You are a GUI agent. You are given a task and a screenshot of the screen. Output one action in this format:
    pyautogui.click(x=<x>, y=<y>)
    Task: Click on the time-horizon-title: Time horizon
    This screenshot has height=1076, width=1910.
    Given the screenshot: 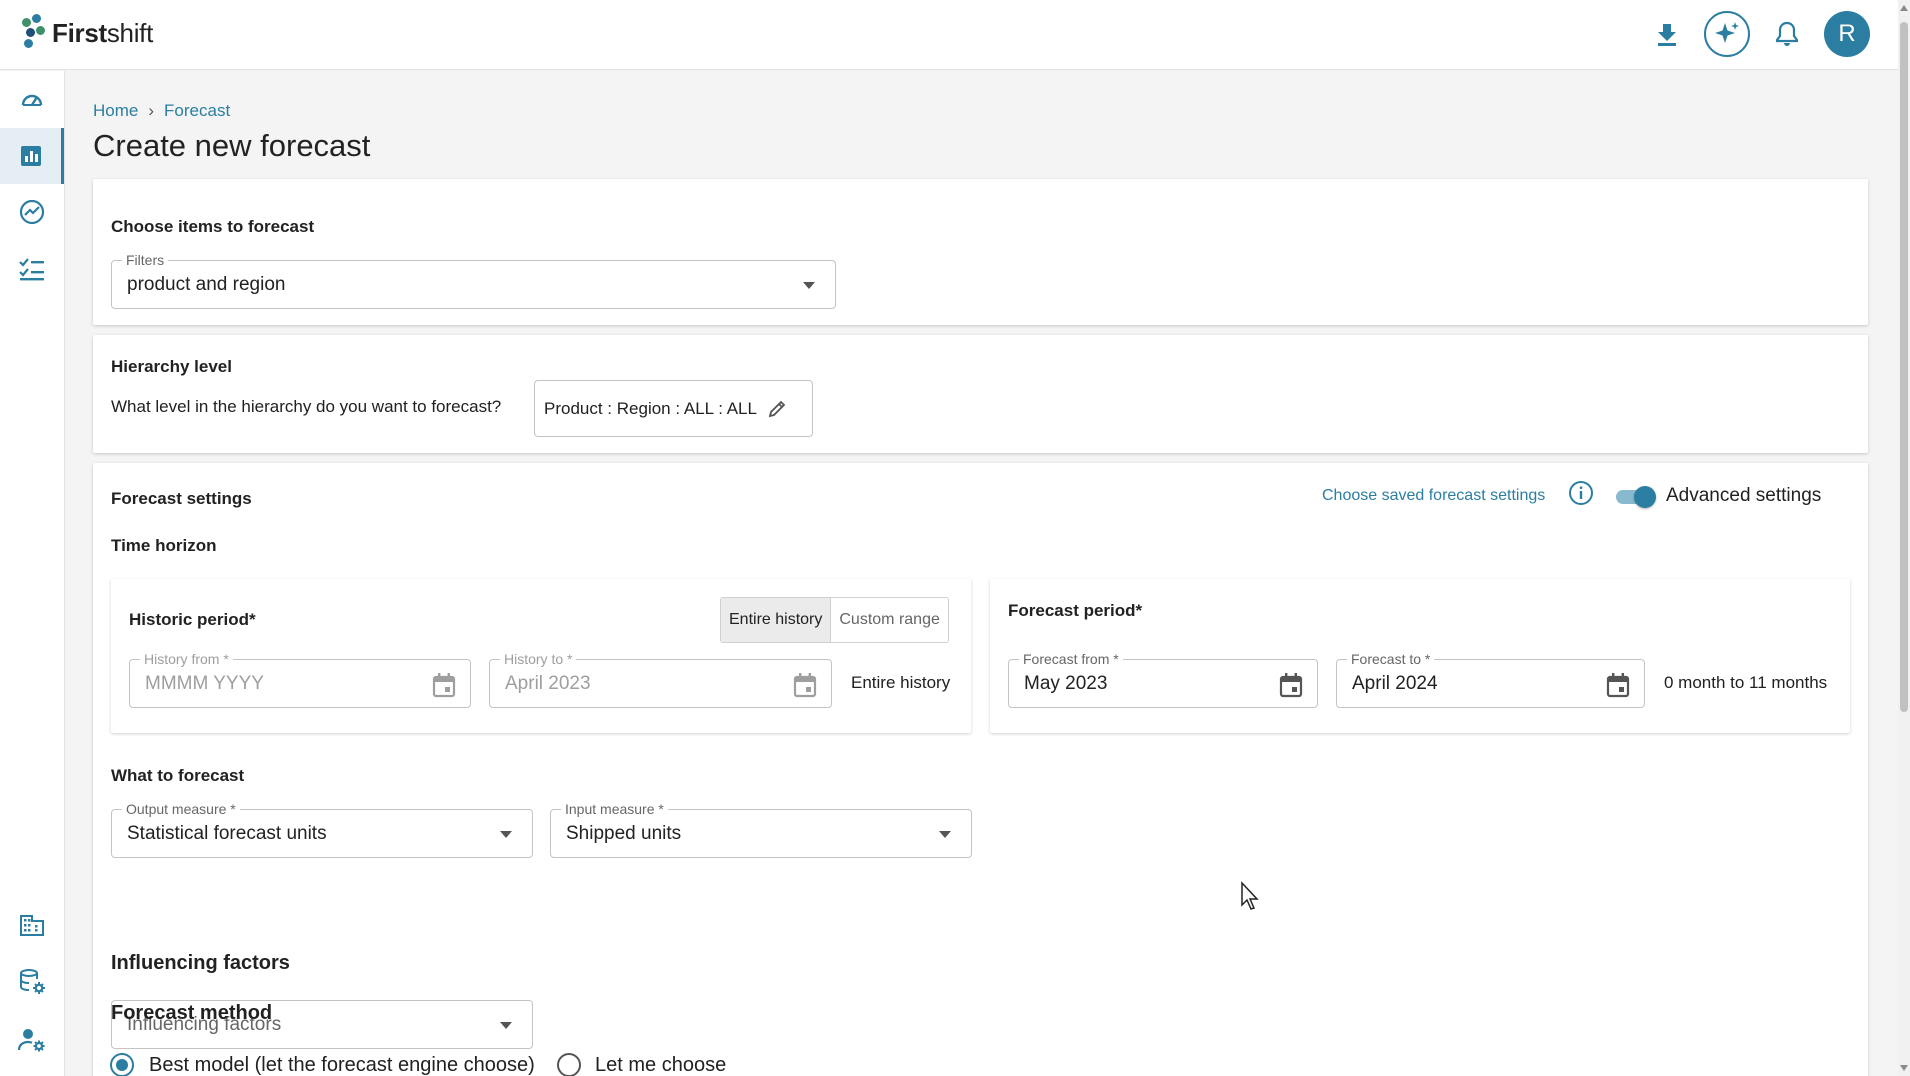 What is the action you would take?
    pyautogui.click(x=164, y=545)
    